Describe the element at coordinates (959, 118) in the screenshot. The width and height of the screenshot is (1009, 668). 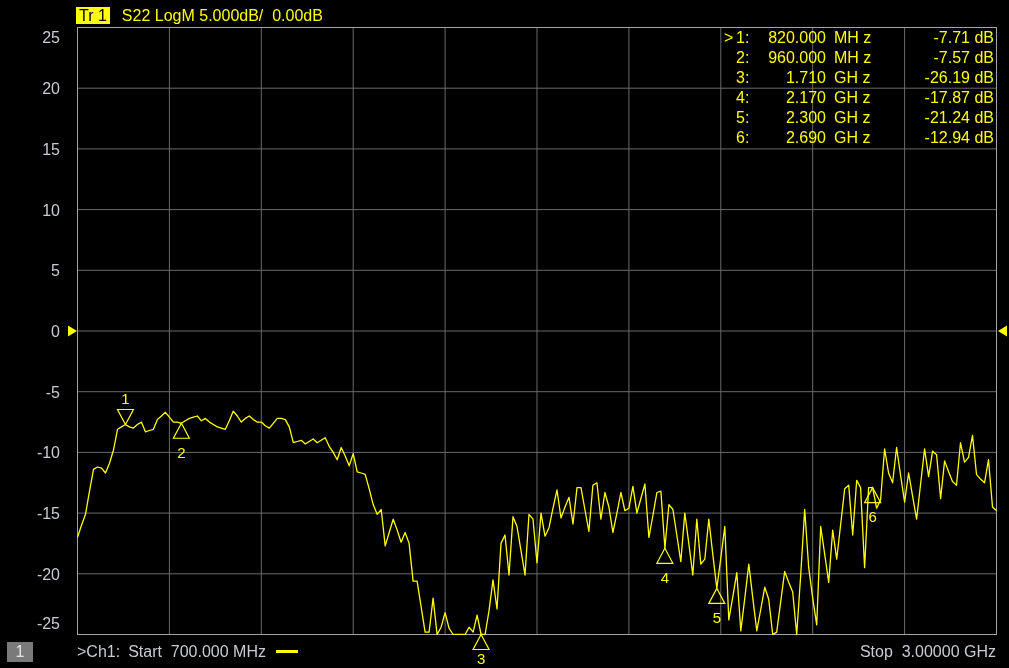
I see `marker-value: -21.24 dB` at that location.